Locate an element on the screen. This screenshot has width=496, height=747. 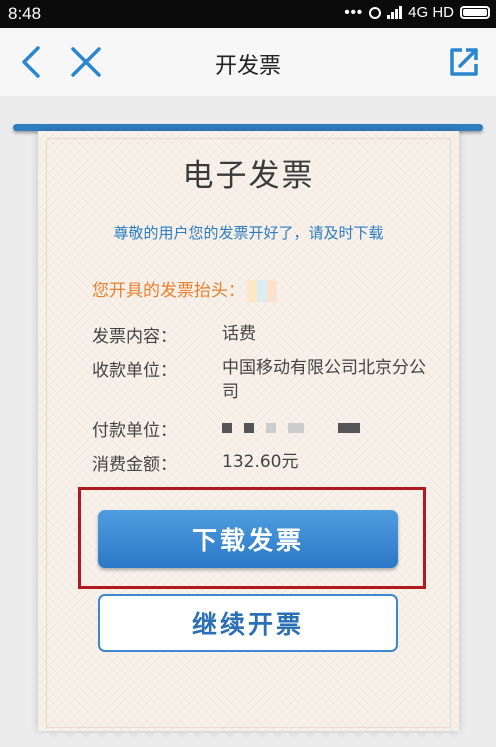
continue-invoice-button: 继续开票 is located at coordinates (248, 623).